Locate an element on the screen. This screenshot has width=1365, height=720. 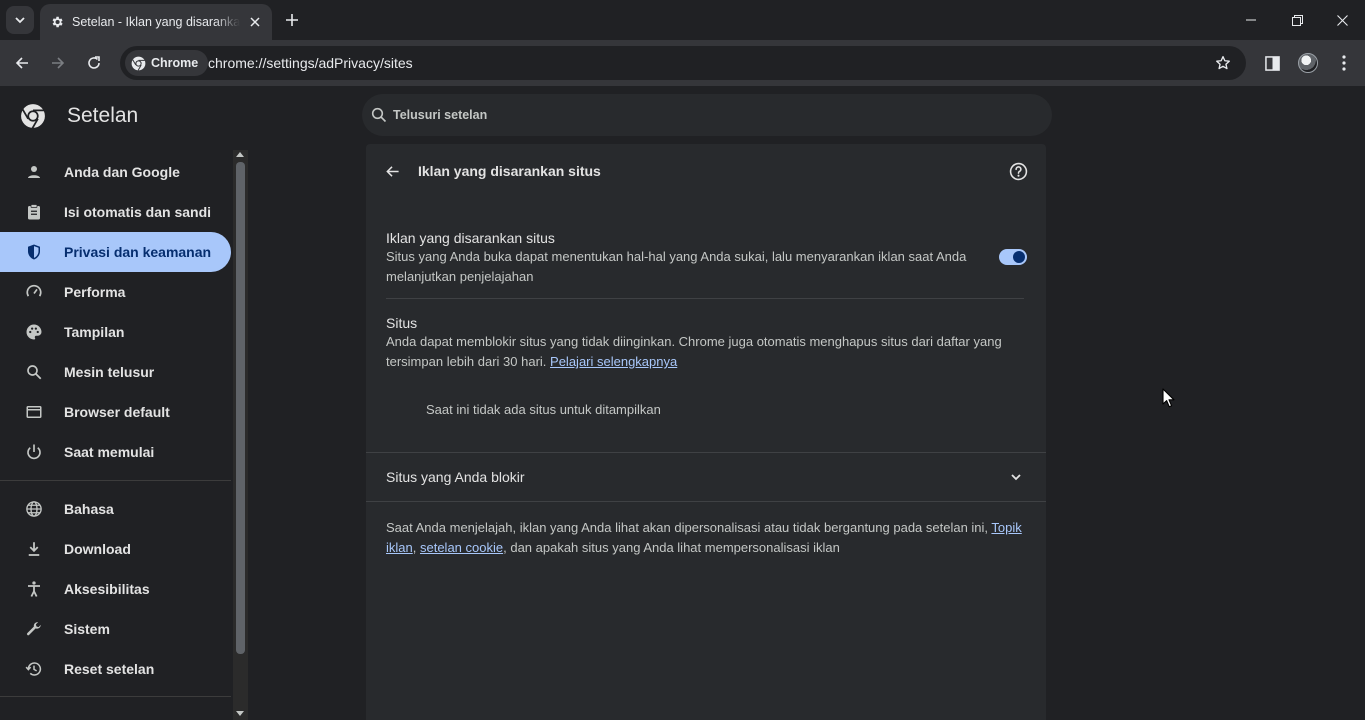
active-tab: Setelan - Iklan yang disarankan situs is located at coordinates (156, 22).